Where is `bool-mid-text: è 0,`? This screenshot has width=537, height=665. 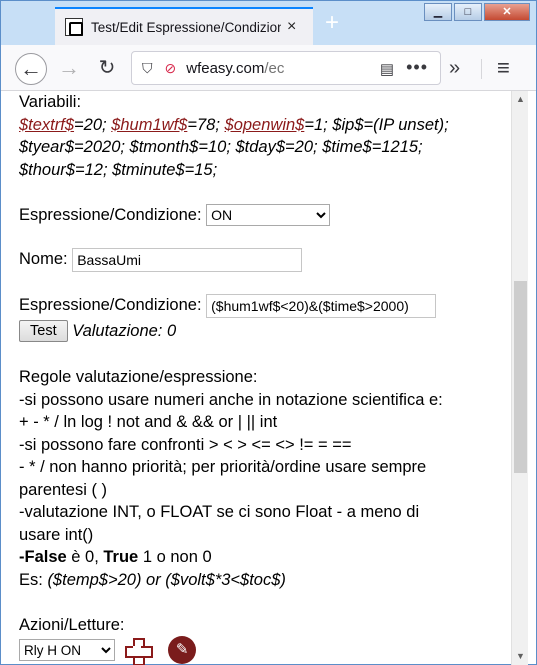 bool-mid-text: è 0, is located at coordinates (85, 557).